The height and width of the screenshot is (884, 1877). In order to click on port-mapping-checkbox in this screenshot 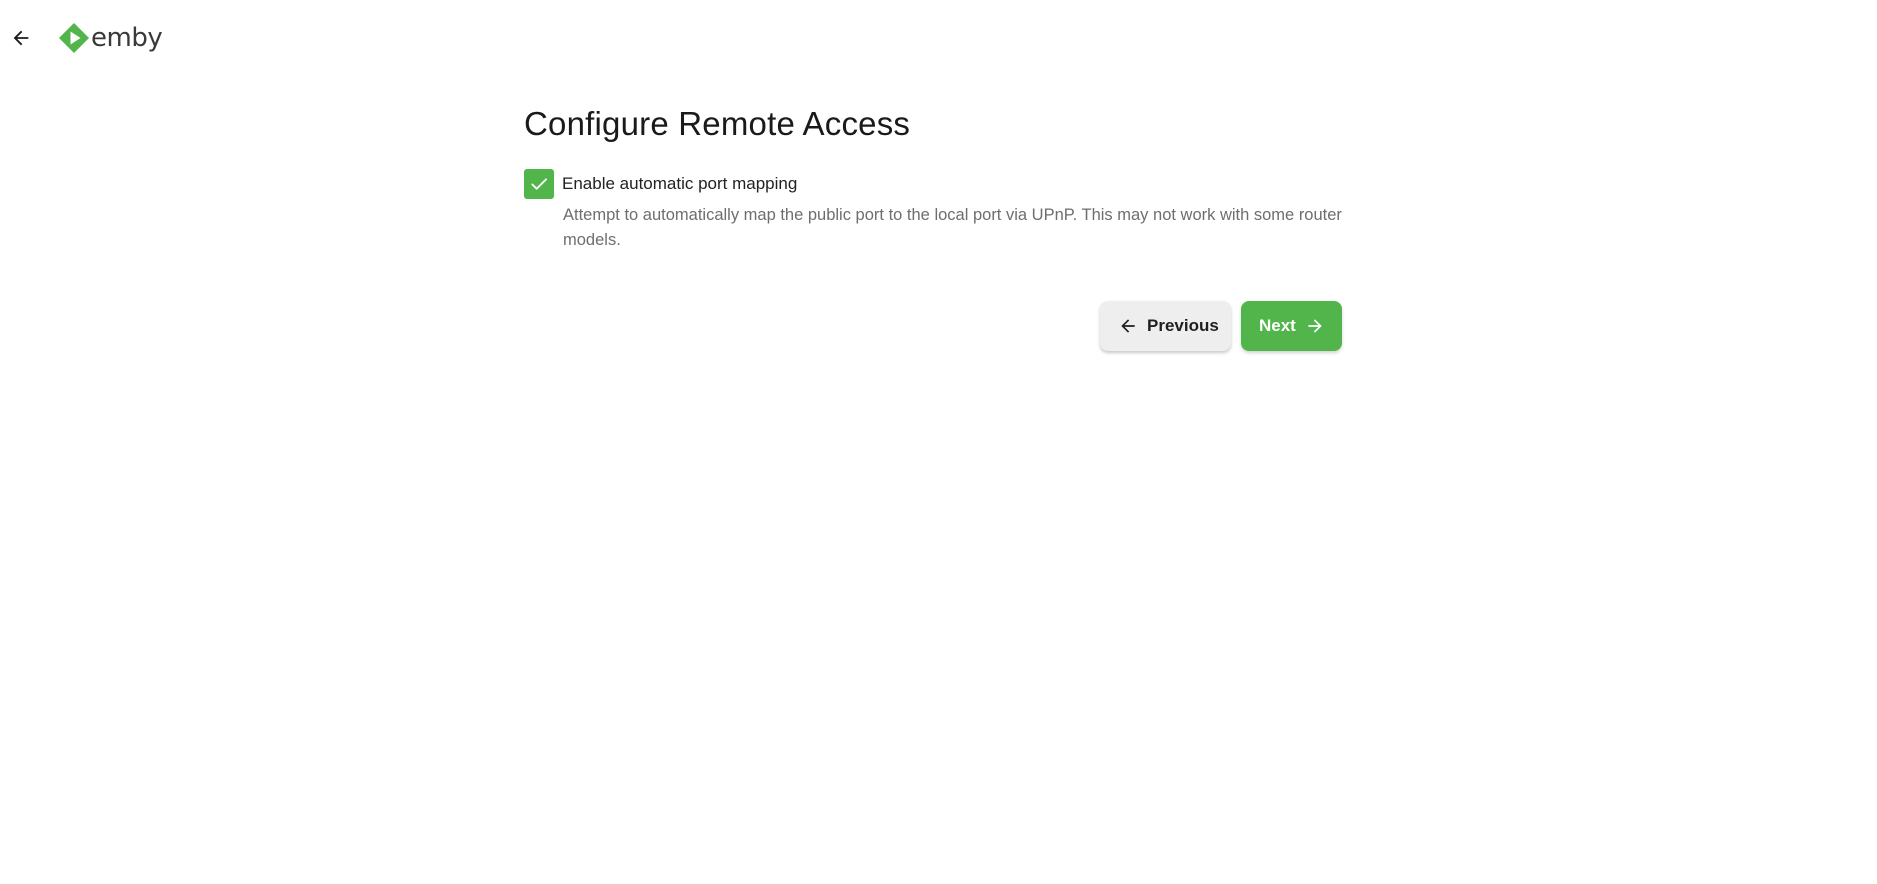, I will do `click(539, 184)`.